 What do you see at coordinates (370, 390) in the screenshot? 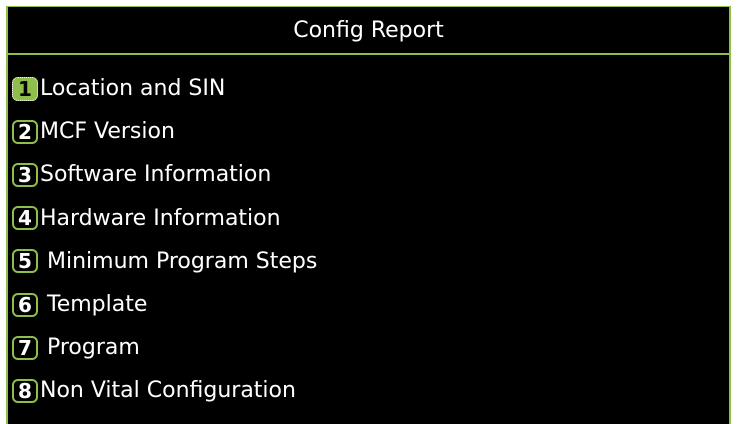
I see `menu-item-non-vital-configuration: 8 Non Vital Configuration` at bounding box center [370, 390].